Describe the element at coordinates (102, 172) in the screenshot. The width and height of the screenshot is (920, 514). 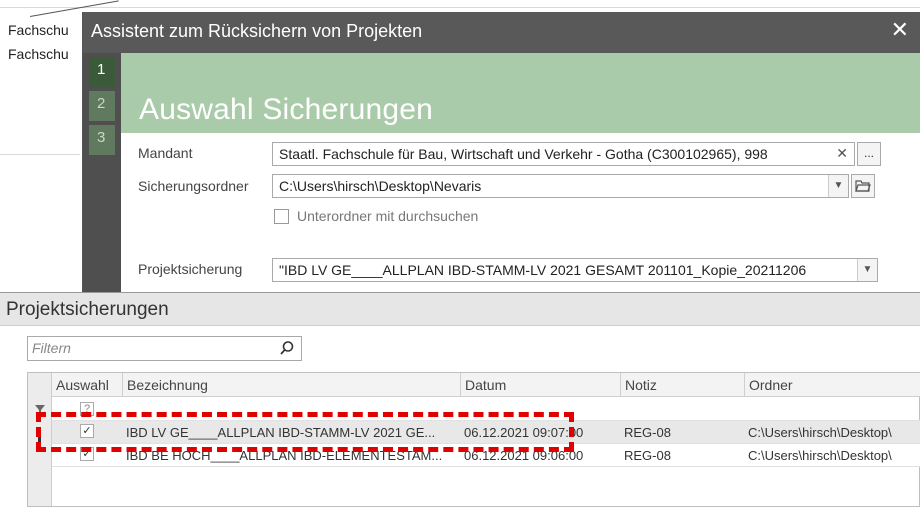
I see `wizard-steps: 1 2 3` at that location.